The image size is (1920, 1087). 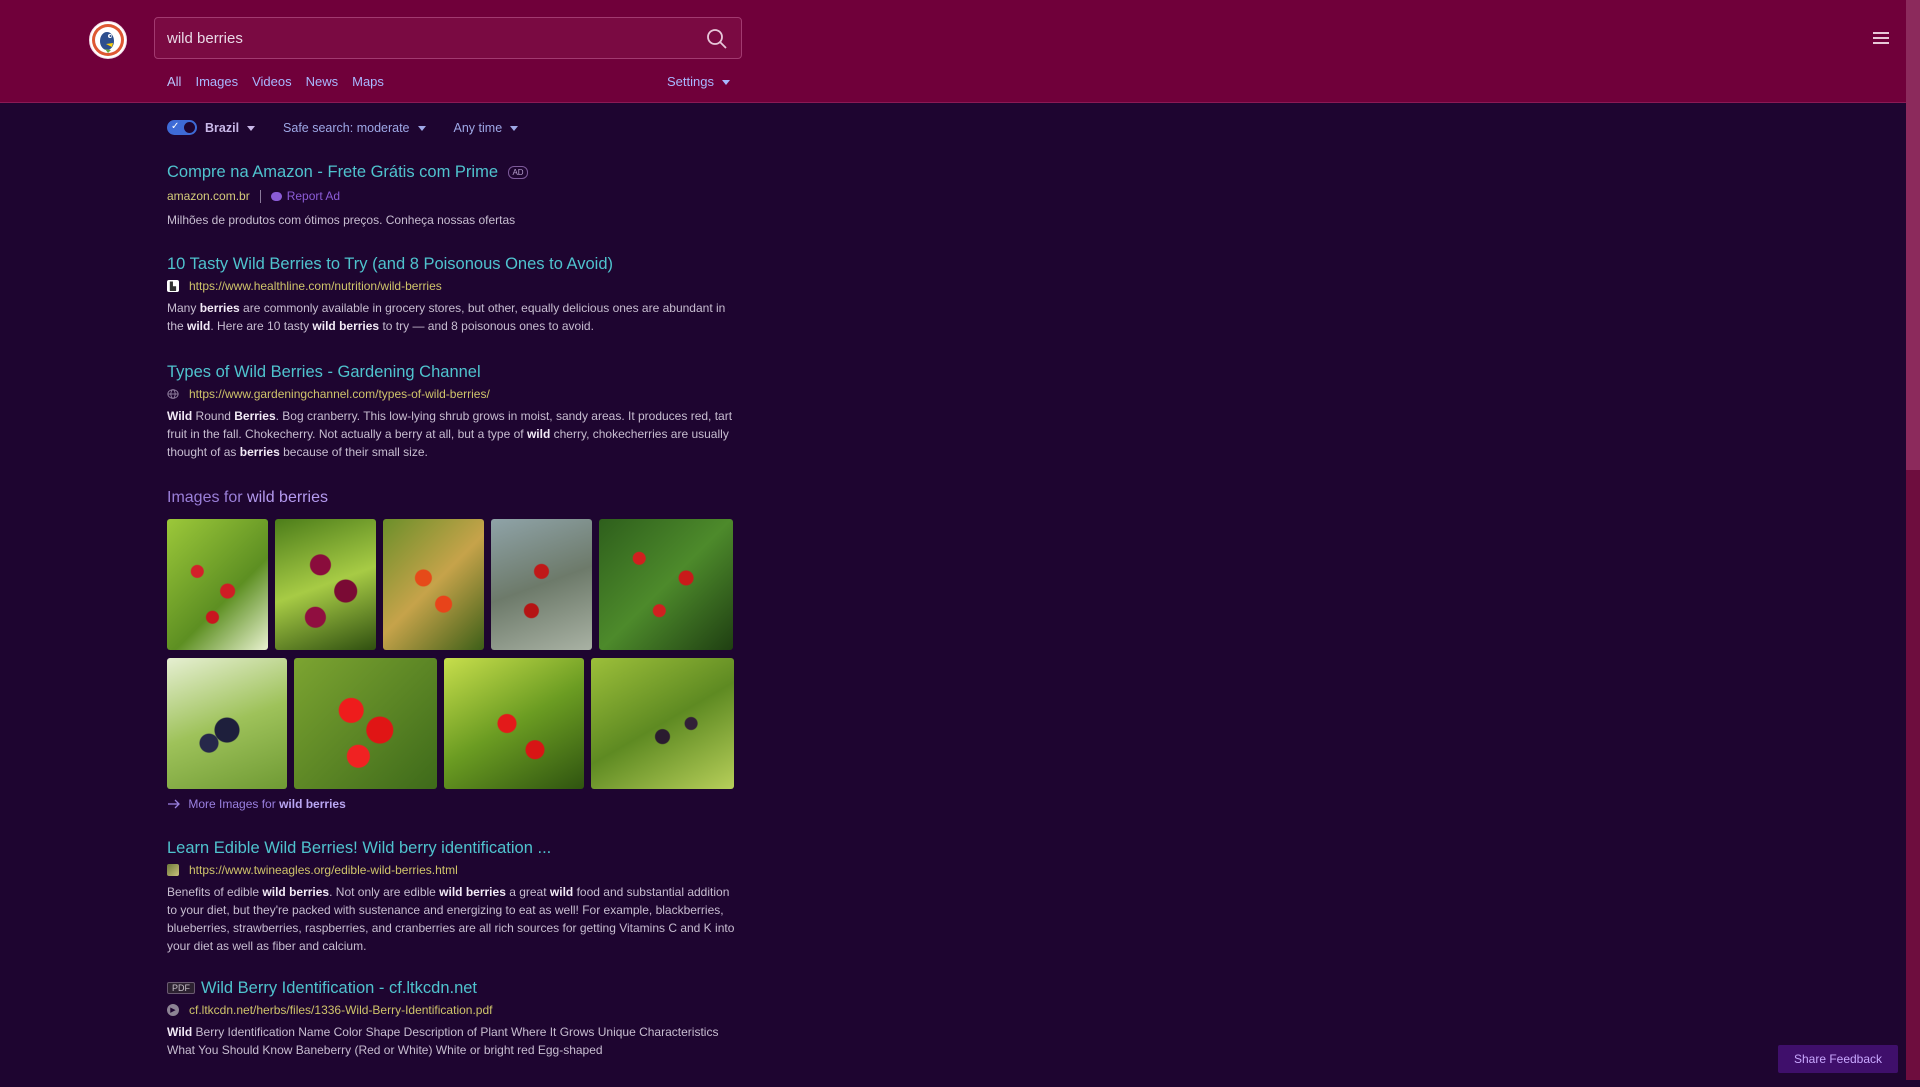 I want to click on tab-news: News, so click(x=322, y=81).